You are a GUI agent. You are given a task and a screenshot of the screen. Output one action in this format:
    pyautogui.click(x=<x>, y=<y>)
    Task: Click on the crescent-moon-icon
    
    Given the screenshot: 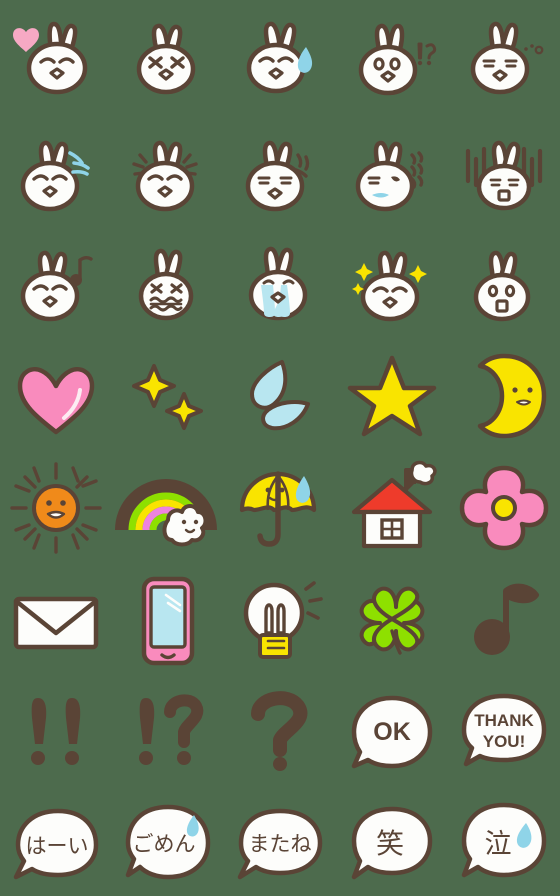 What is the action you would take?
    pyautogui.click(x=512, y=396)
    